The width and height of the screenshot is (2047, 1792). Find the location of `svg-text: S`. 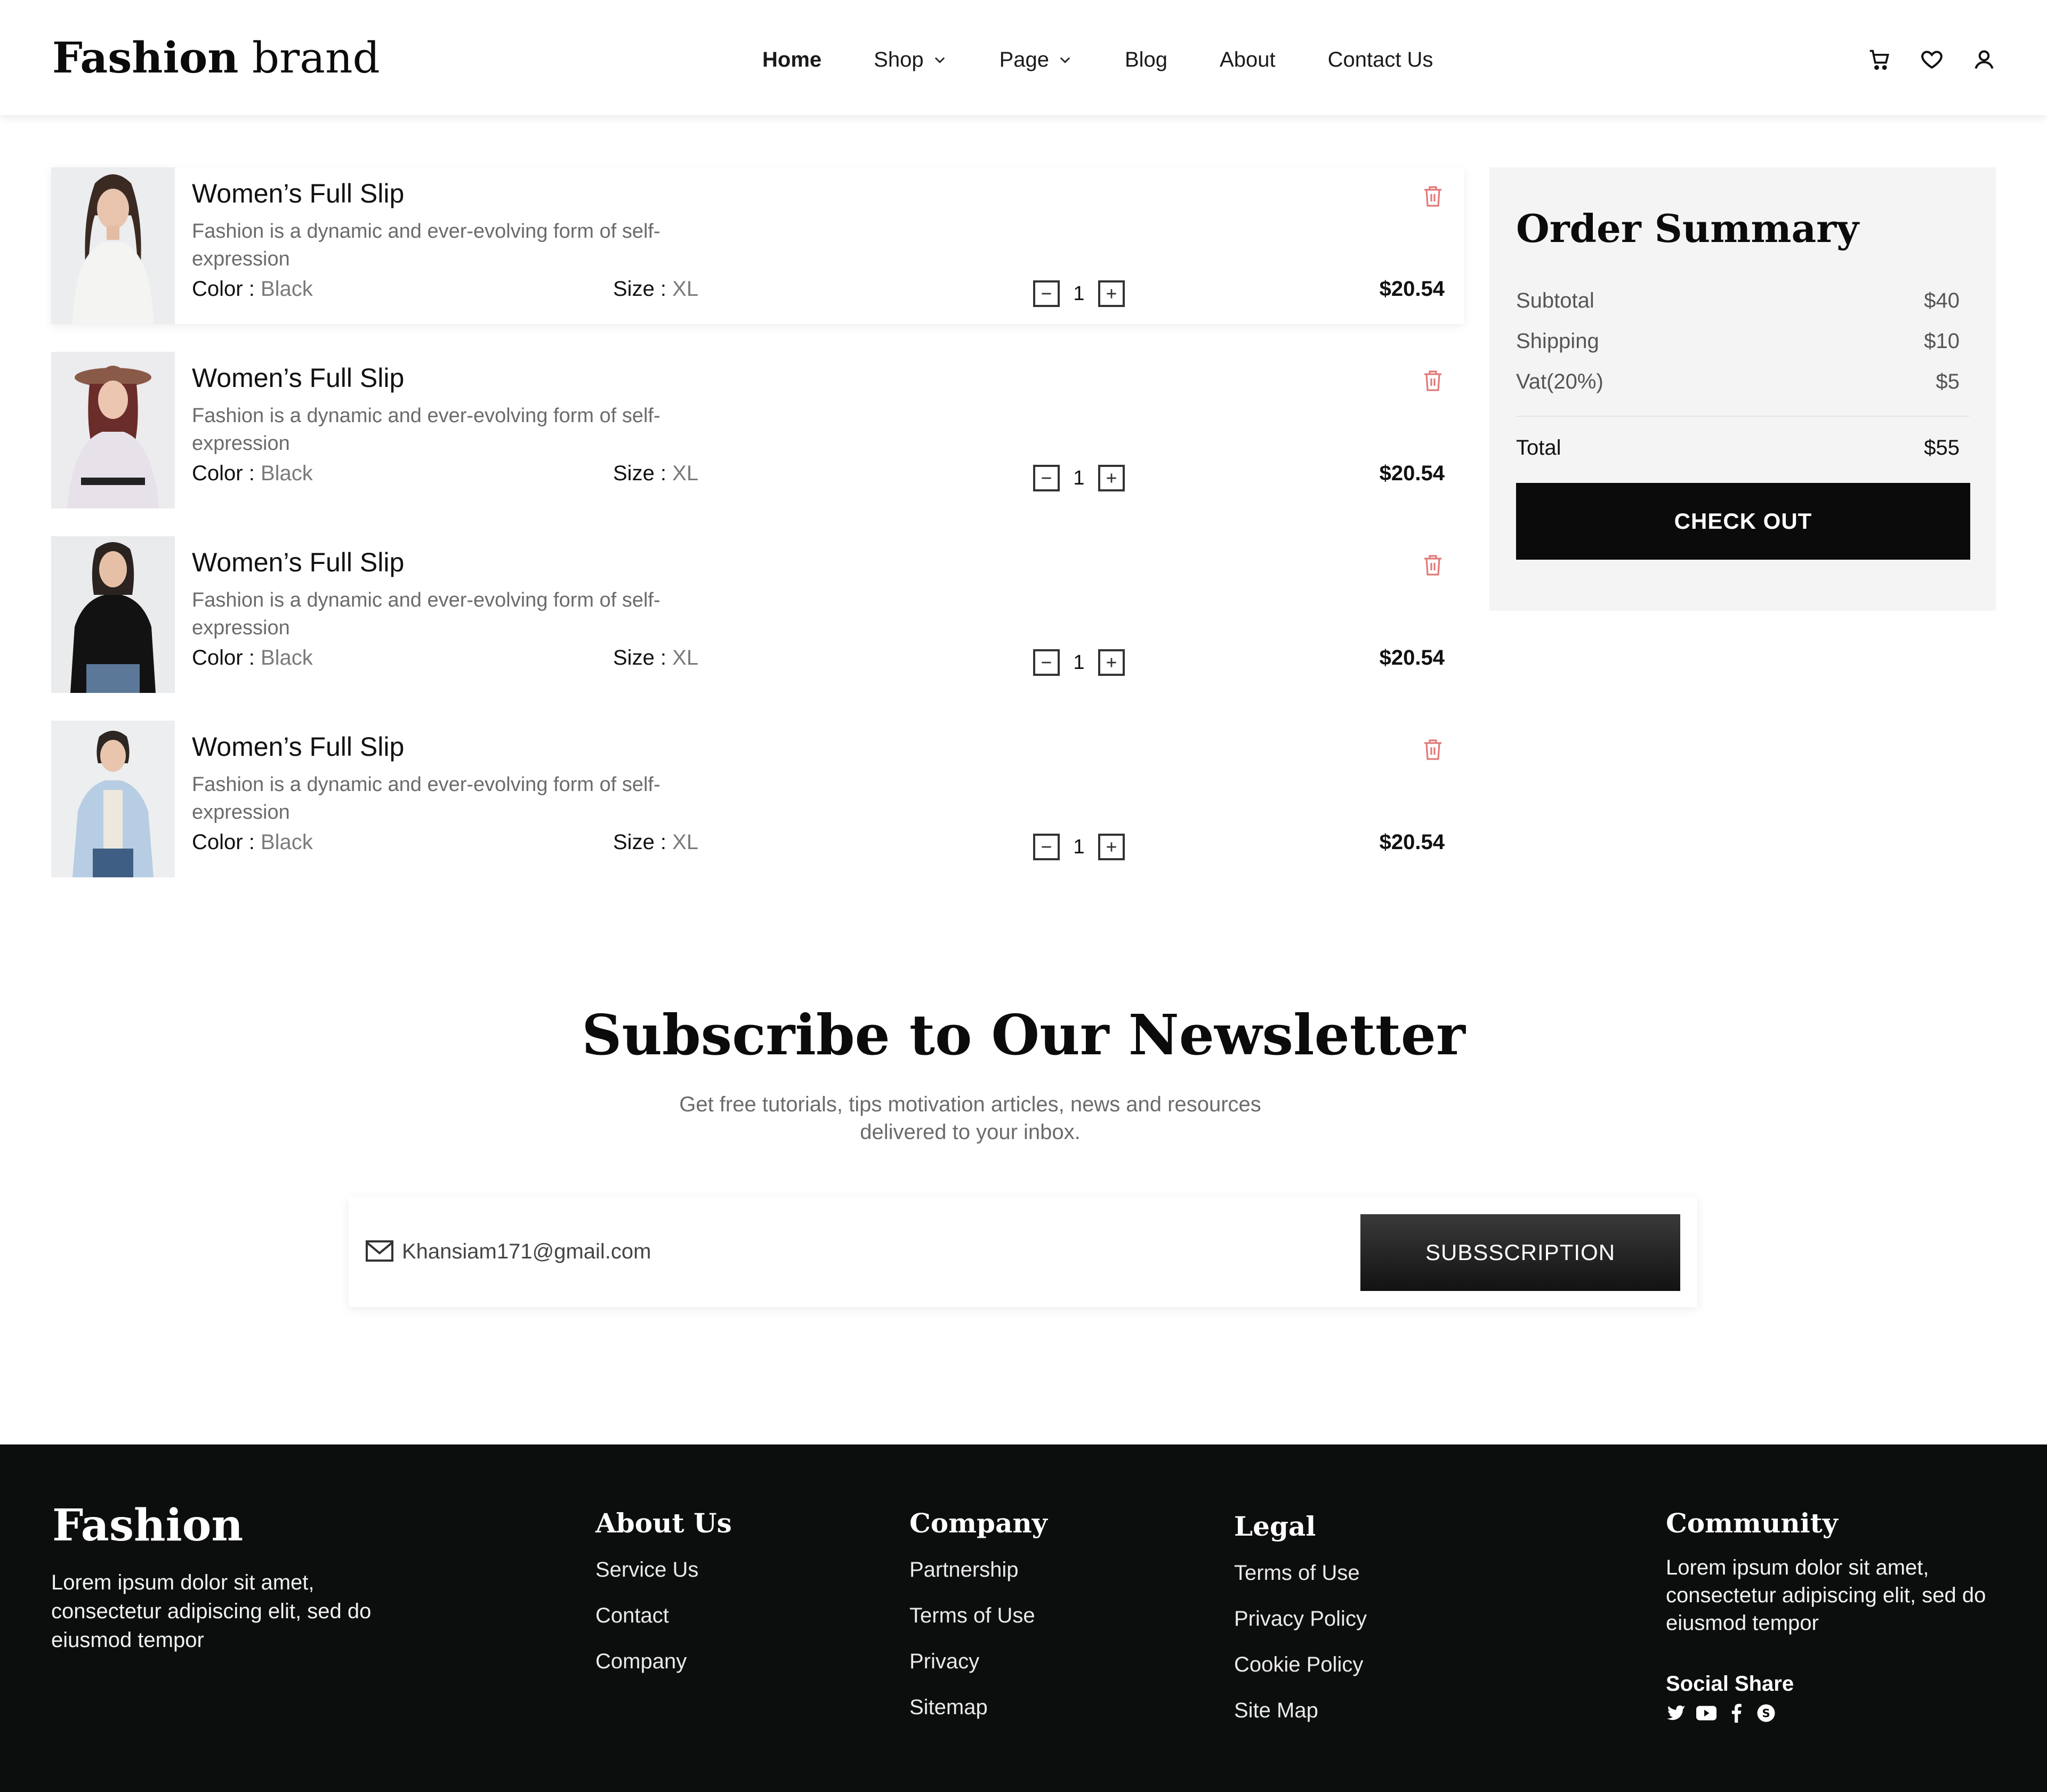

svg-text: S is located at coordinates (1766, 1713).